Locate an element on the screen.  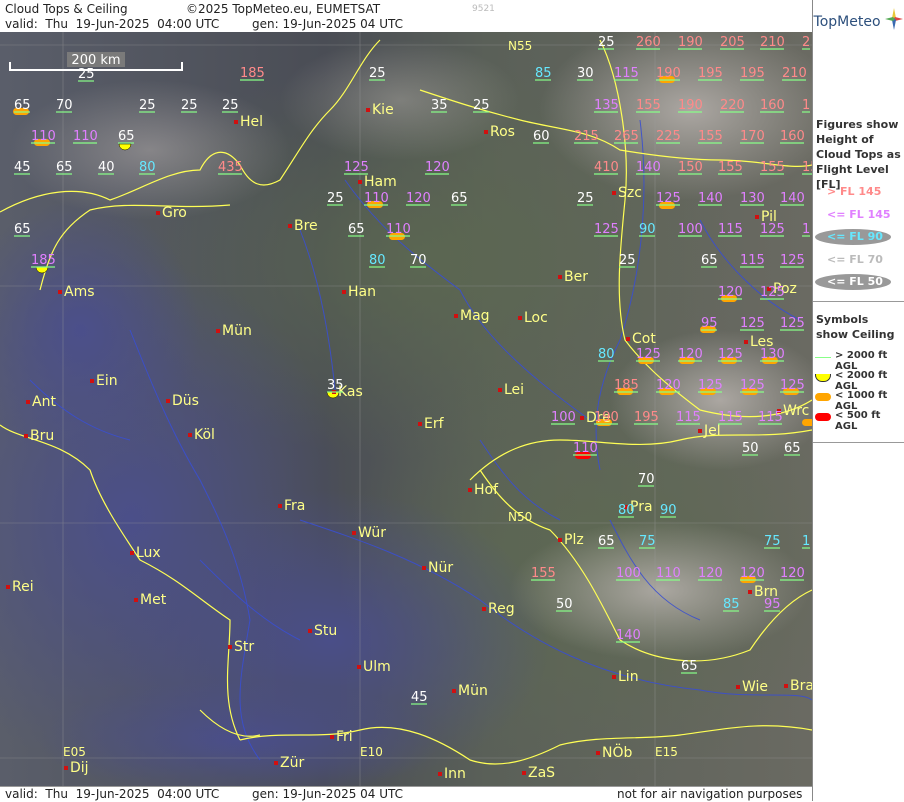
svg-text: 45 is located at coordinates (22, 167).